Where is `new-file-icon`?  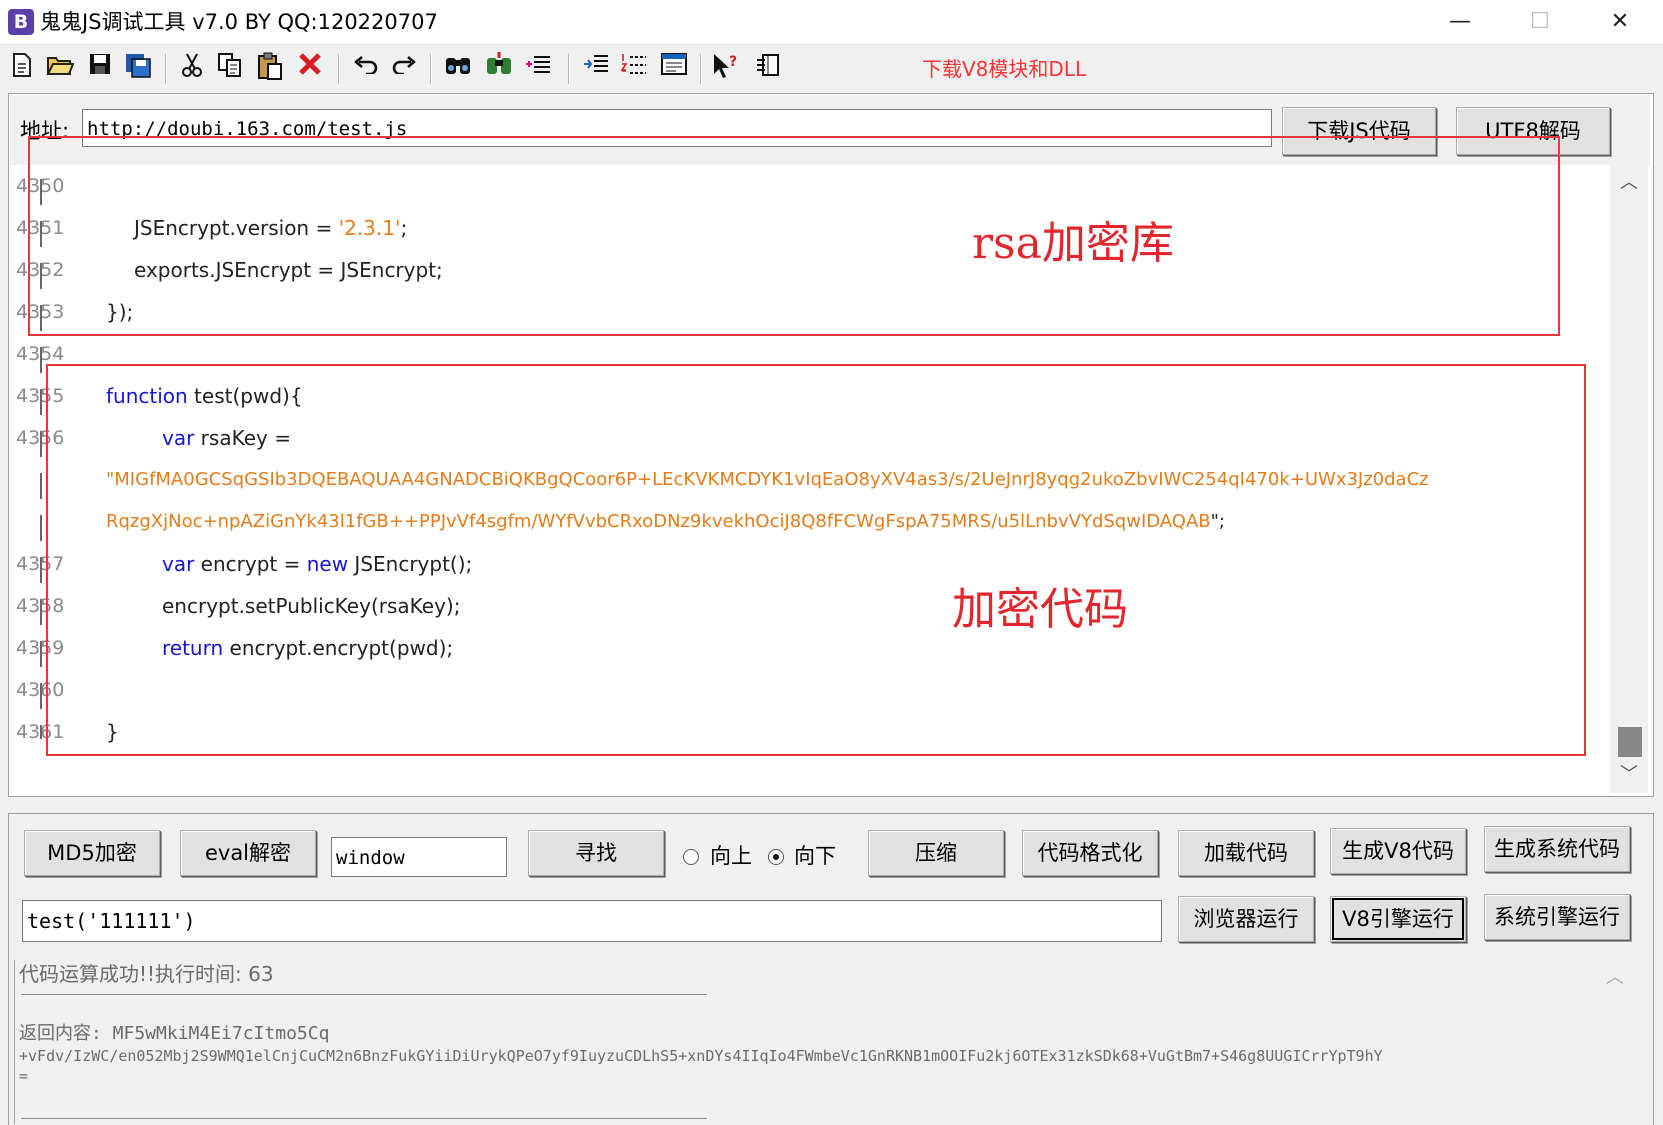 new-file-icon is located at coordinates (22, 68).